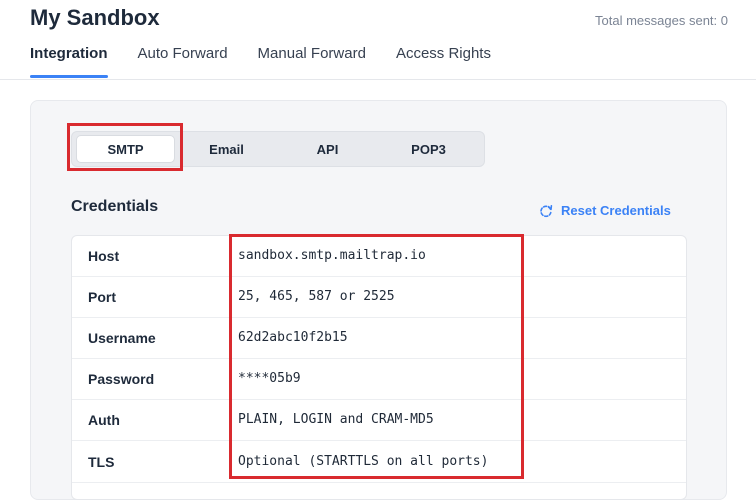 The image size is (756, 500). Describe the element at coordinates (104, 256) in the screenshot. I see `credential-label: Host` at that location.